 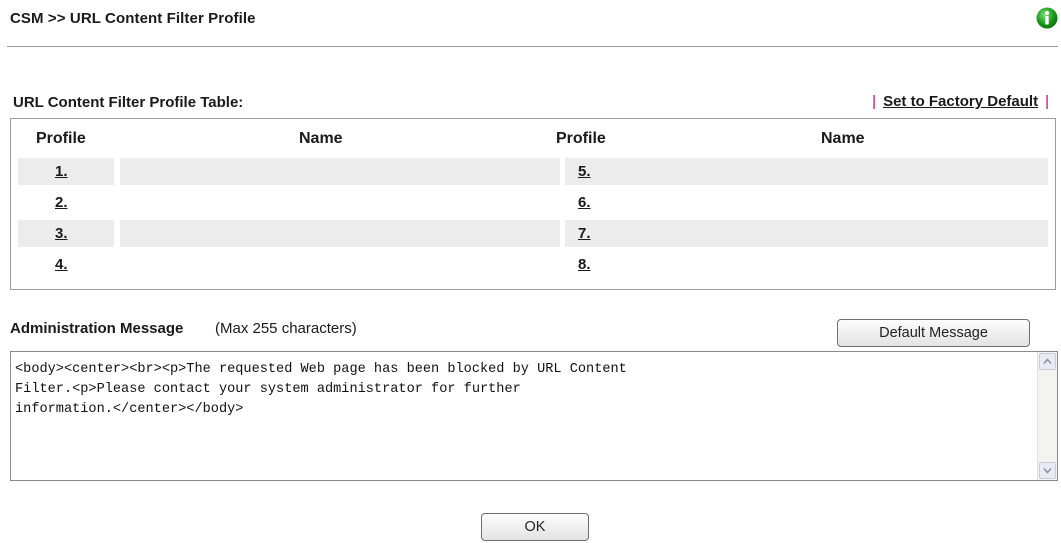 I want to click on table-row: 2. 6., so click(x=533, y=202).